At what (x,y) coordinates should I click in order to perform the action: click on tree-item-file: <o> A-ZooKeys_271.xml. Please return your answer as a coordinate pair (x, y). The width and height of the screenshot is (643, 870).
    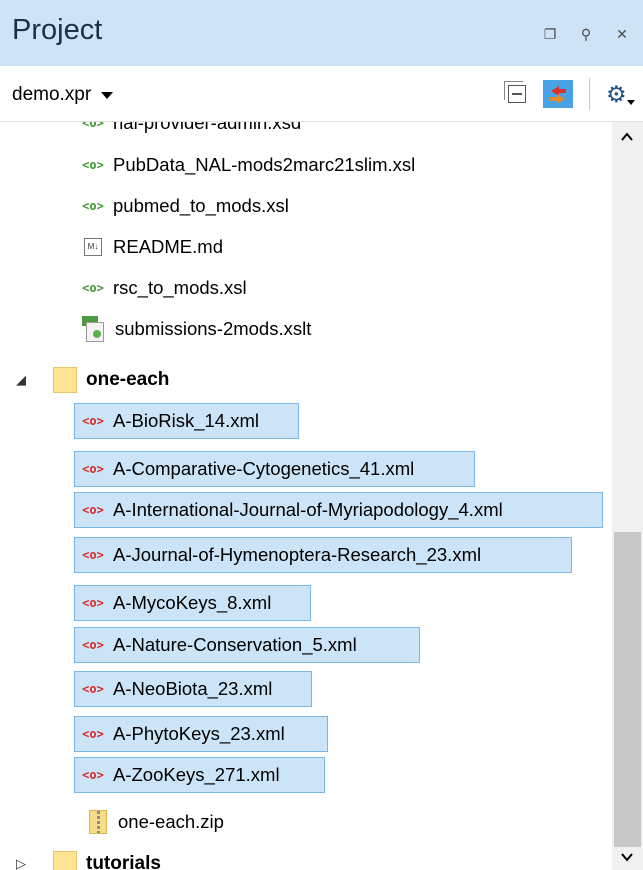
    Looking at the image, I should click on (199, 775).